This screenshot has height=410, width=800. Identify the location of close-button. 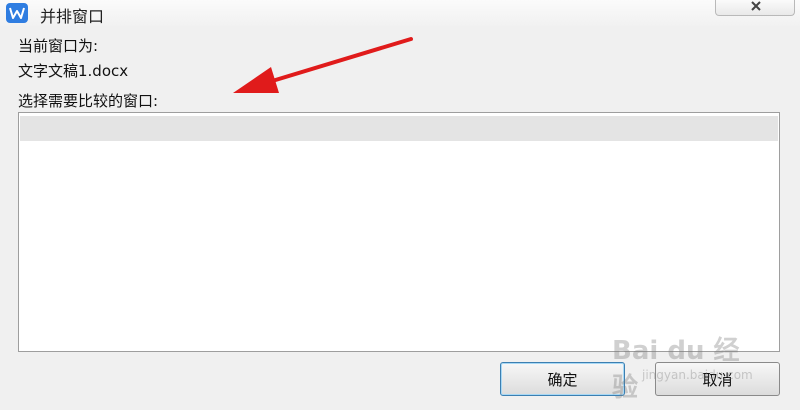
(755, 8).